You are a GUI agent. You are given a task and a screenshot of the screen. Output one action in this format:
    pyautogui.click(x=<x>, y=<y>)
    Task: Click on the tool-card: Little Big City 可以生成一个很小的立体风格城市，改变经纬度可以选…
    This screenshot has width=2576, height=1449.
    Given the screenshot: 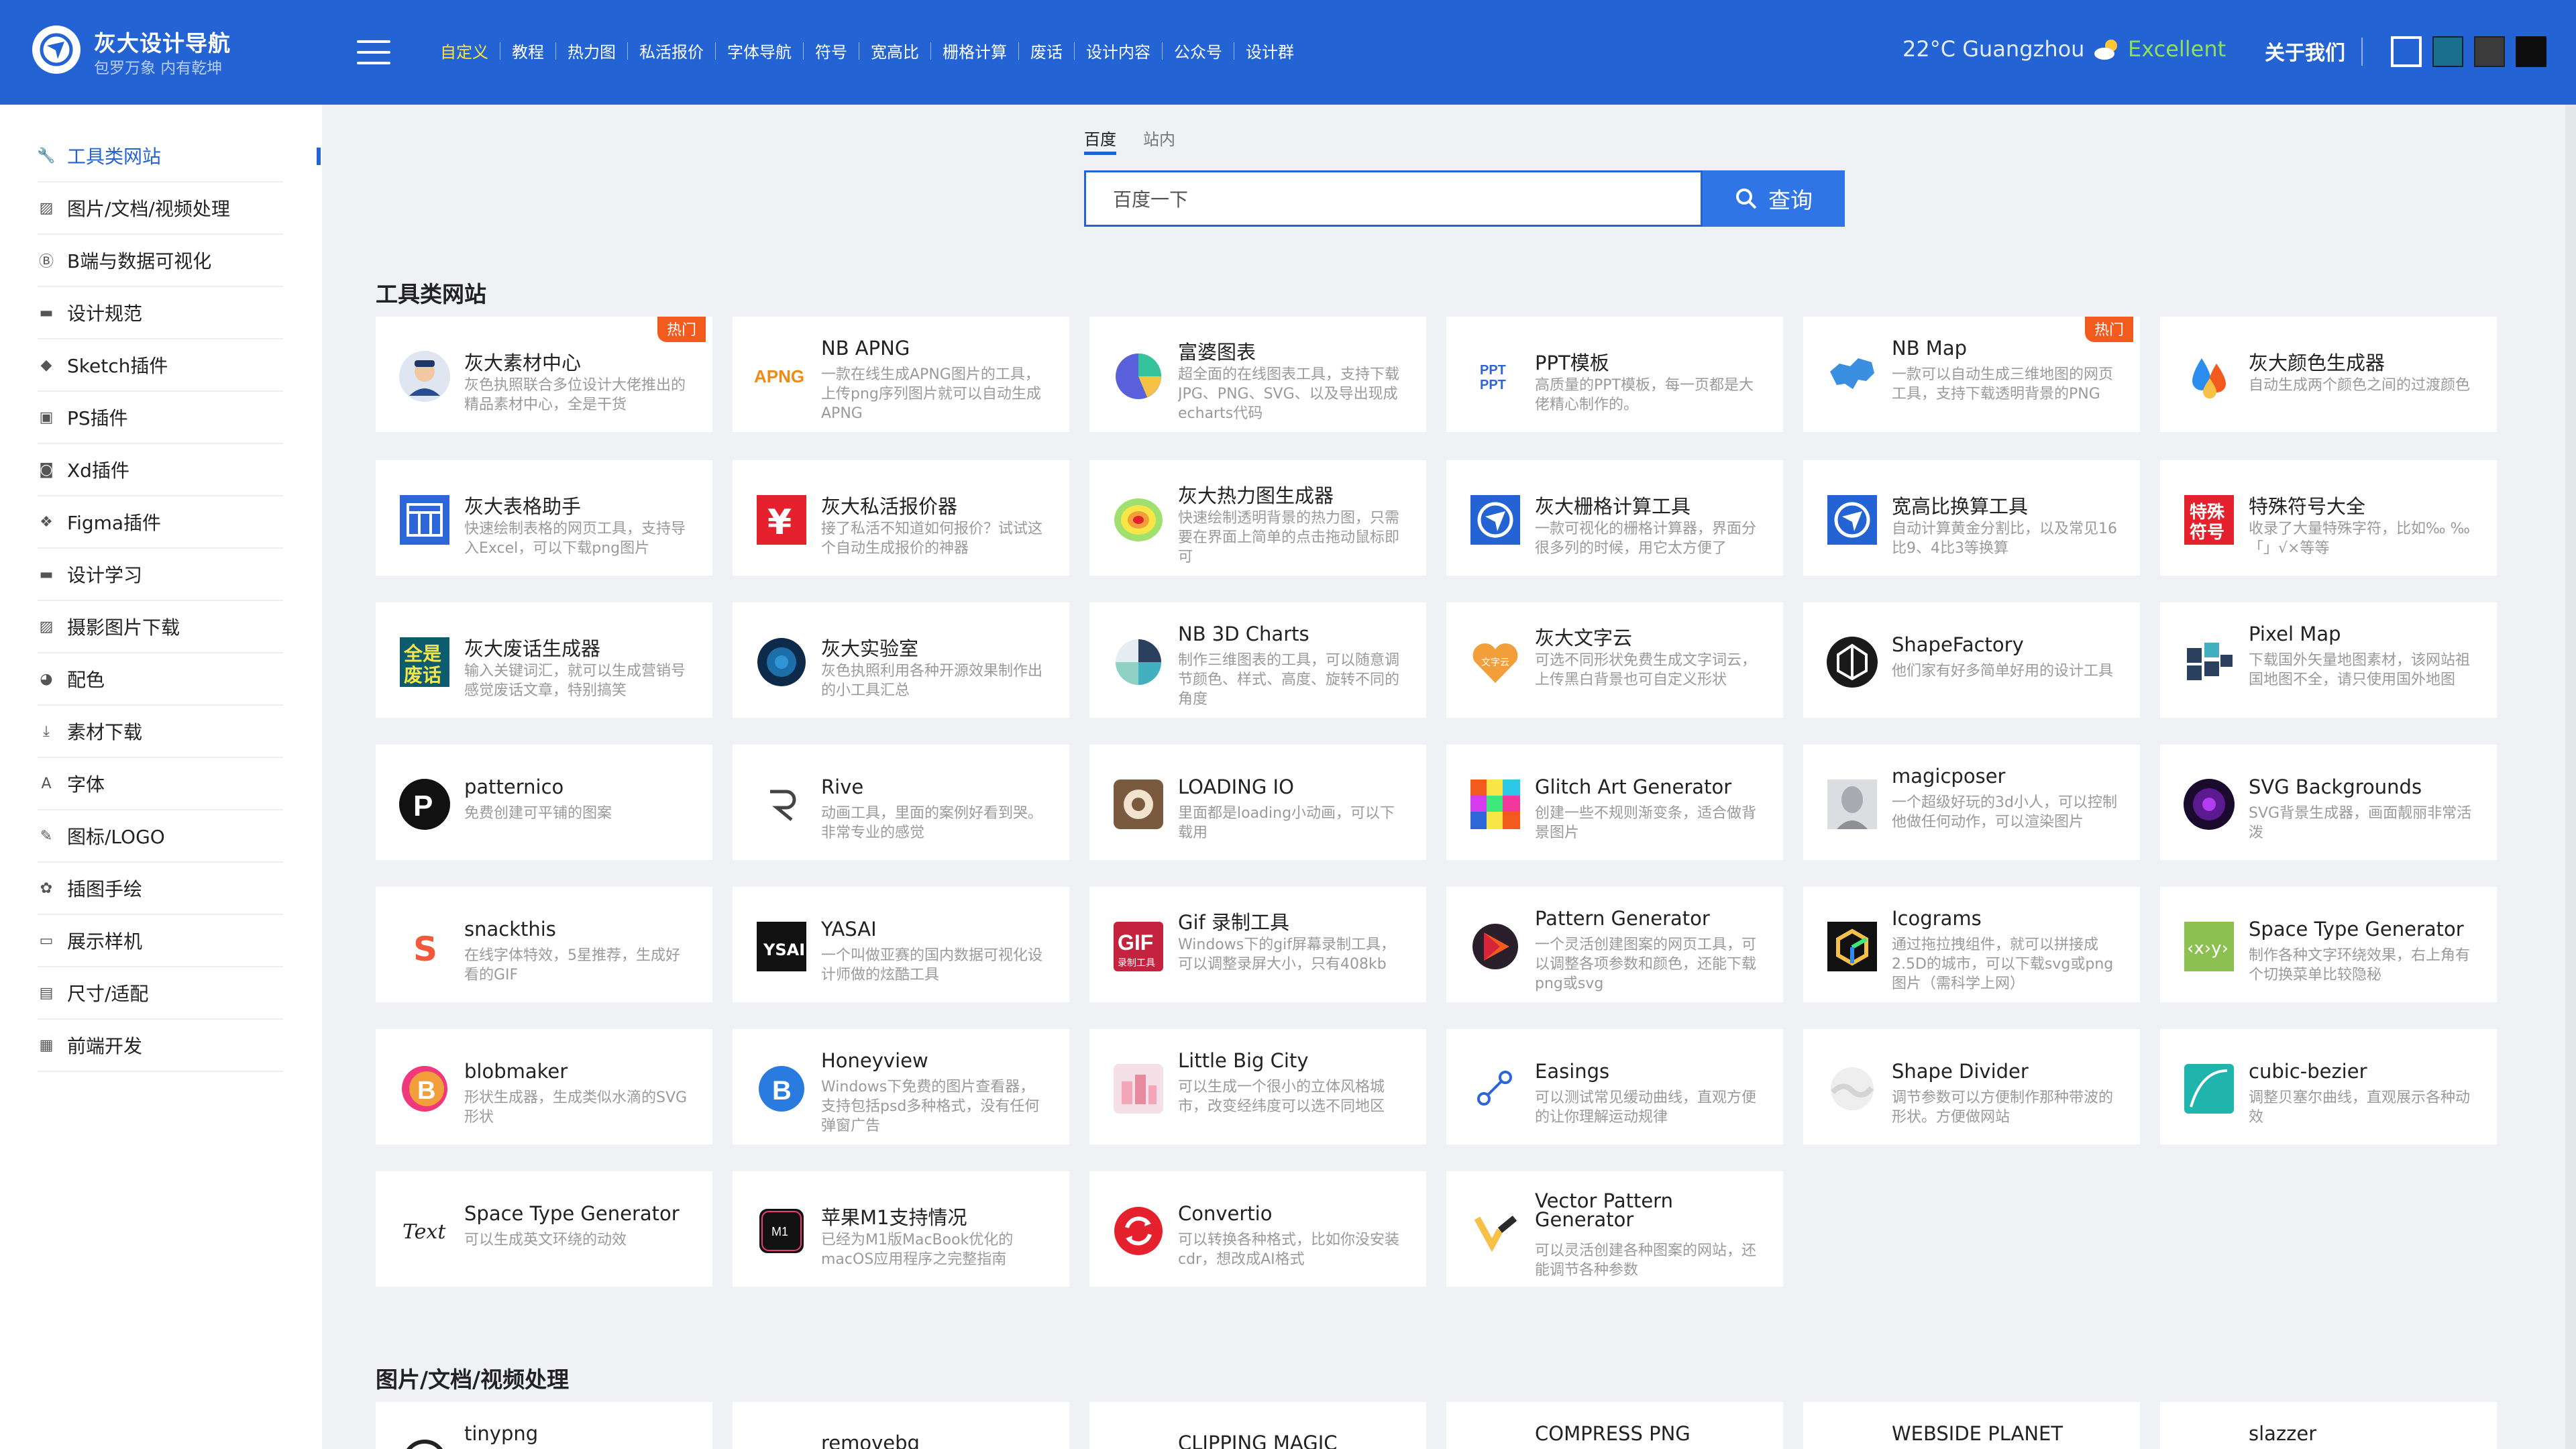 What is the action you would take?
    pyautogui.click(x=1257, y=1086)
    